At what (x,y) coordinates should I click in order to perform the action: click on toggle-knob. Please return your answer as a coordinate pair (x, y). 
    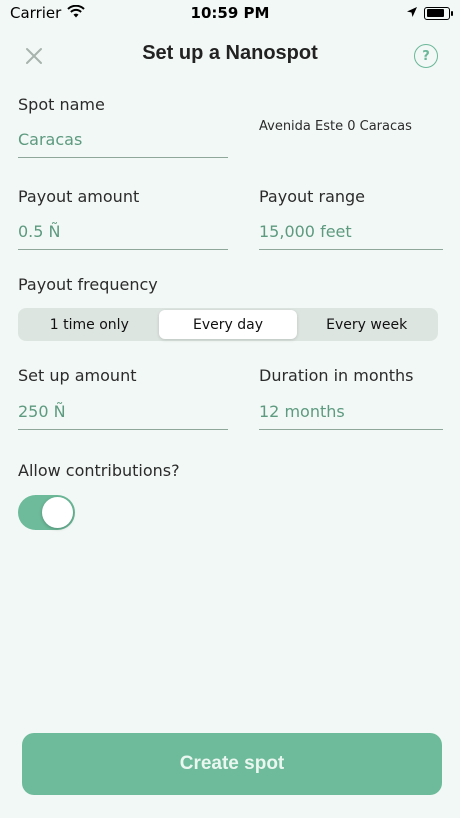
    Looking at the image, I should click on (57, 512).